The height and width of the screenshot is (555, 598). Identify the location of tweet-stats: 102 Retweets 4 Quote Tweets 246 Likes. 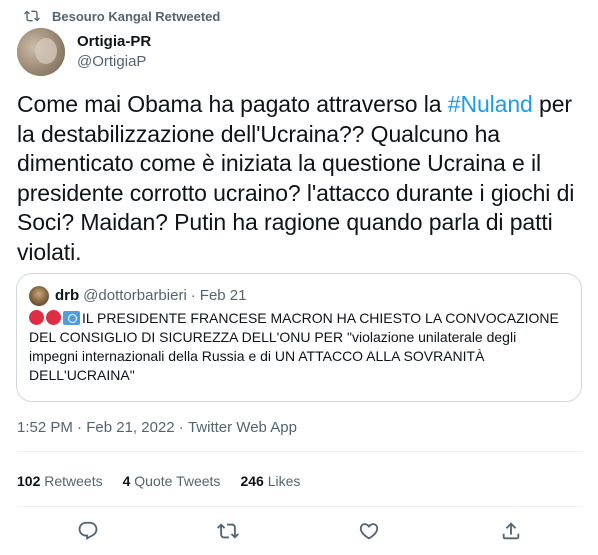
(168, 481).